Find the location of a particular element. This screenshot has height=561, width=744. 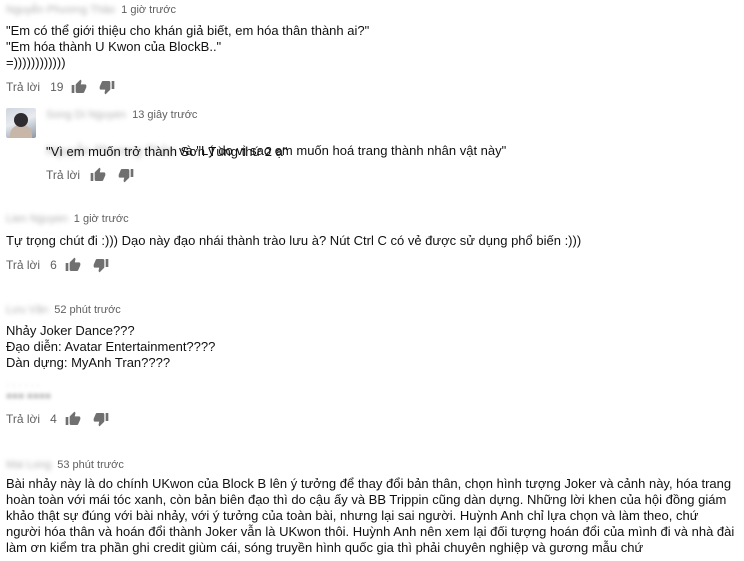

comment-actions: Trả lời is located at coordinates (96, 175).